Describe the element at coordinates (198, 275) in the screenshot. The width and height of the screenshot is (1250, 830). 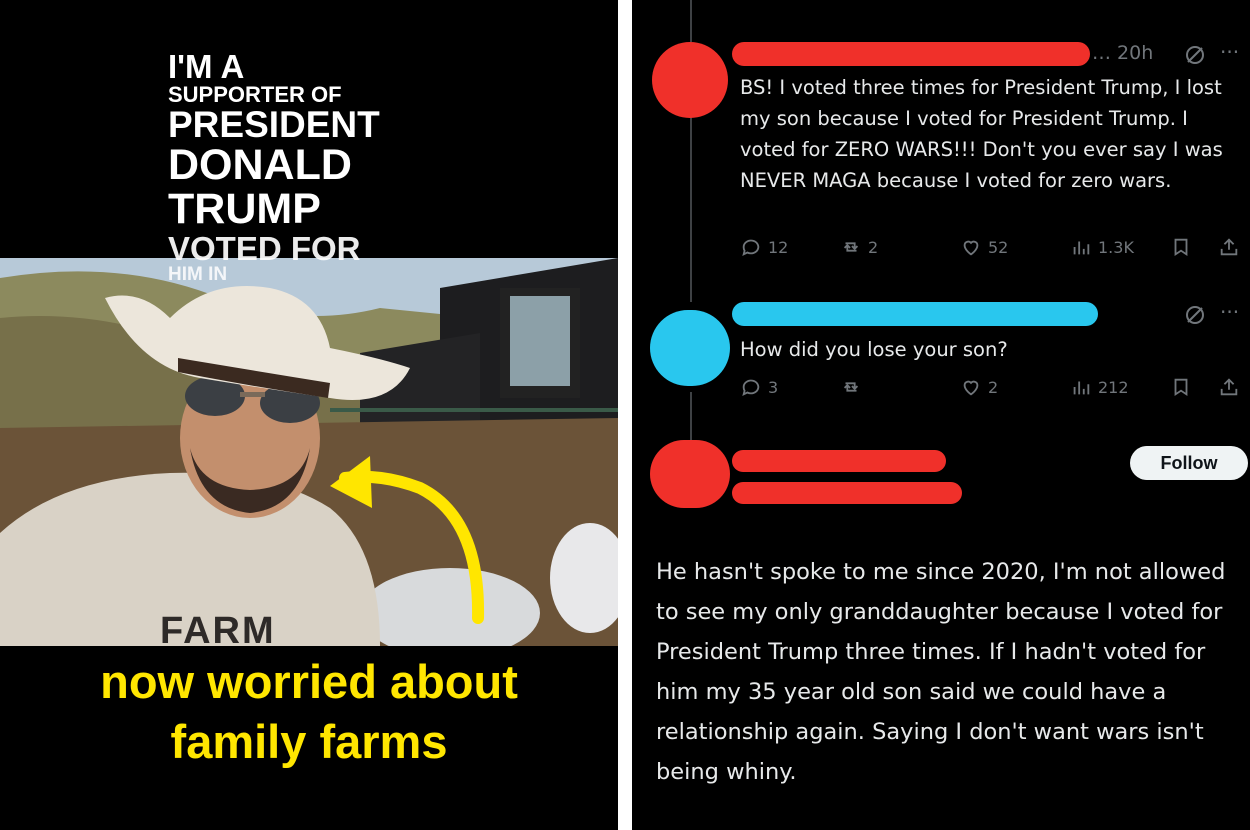
I see `overlay-title-line: HIM IN` at that location.